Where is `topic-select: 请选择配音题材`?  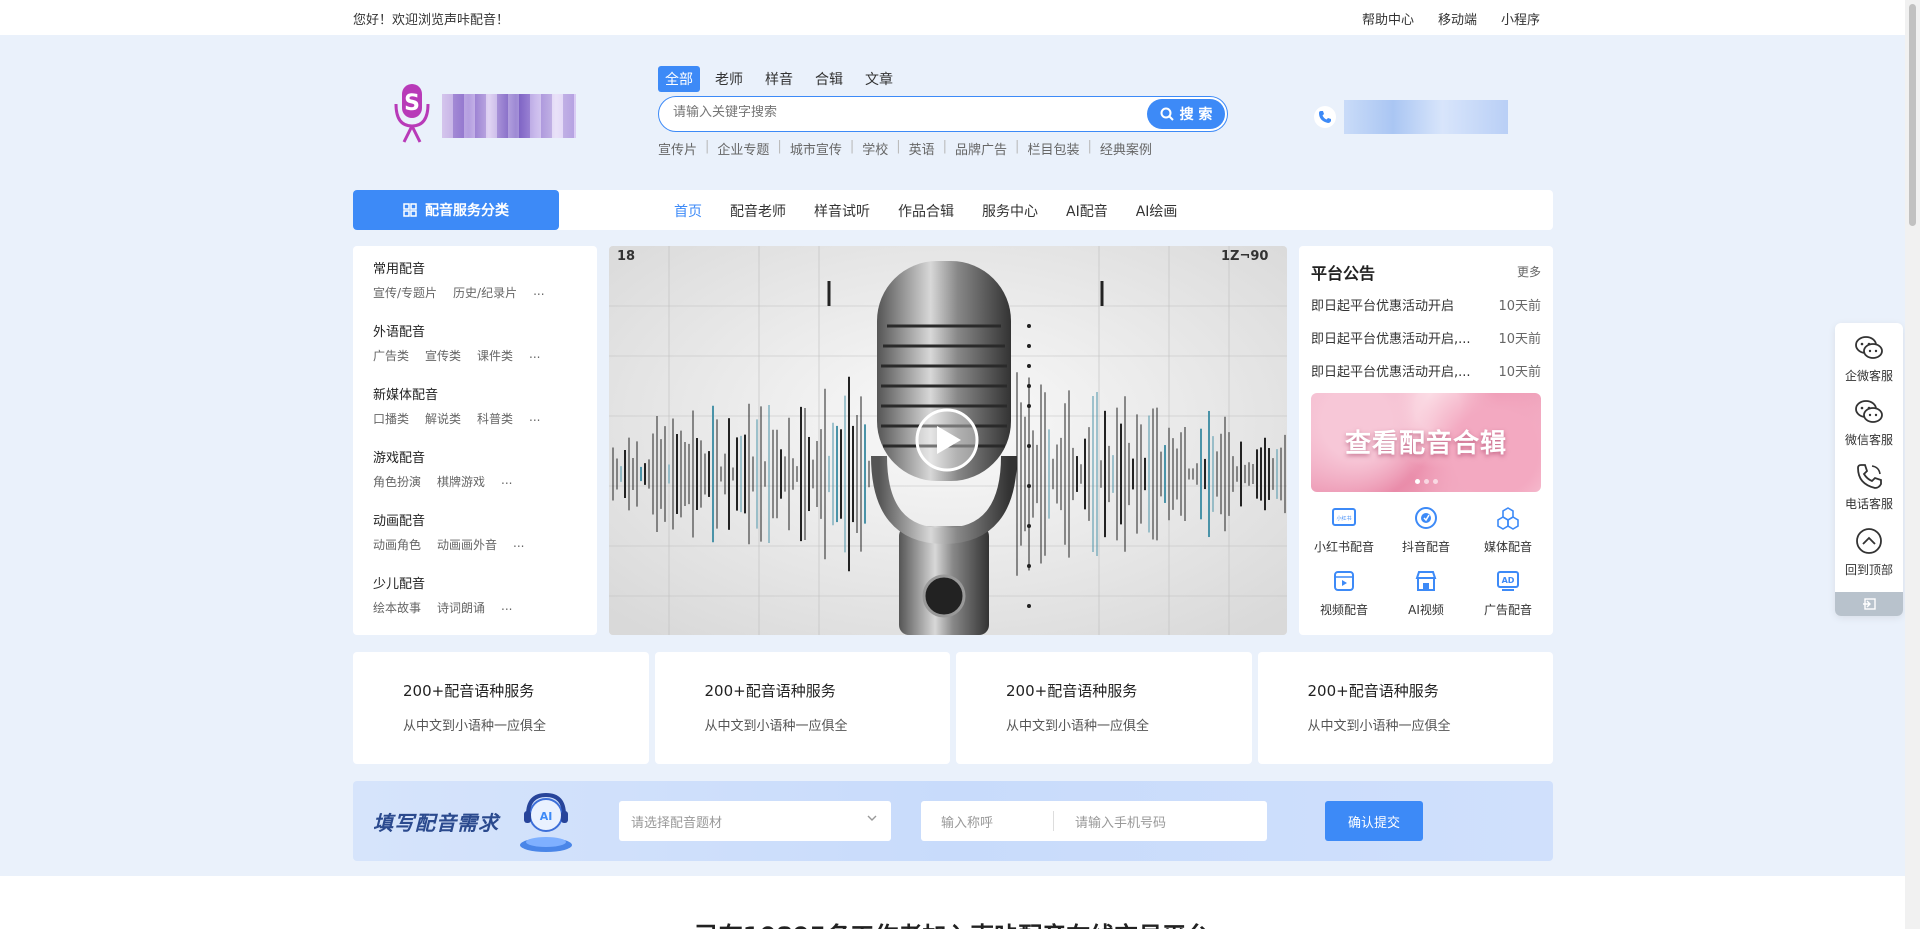 topic-select: 请选择配音题材 is located at coordinates (755, 821).